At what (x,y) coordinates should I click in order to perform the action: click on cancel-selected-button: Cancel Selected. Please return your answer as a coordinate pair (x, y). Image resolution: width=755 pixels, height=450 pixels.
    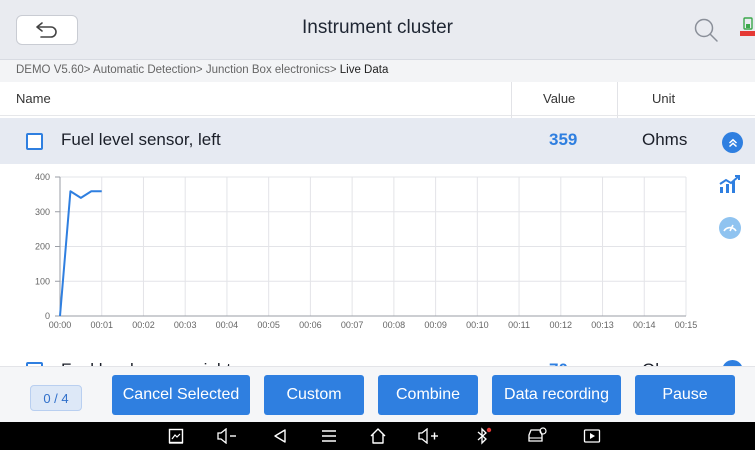
    Looking at the image, I should click on (181, 395).